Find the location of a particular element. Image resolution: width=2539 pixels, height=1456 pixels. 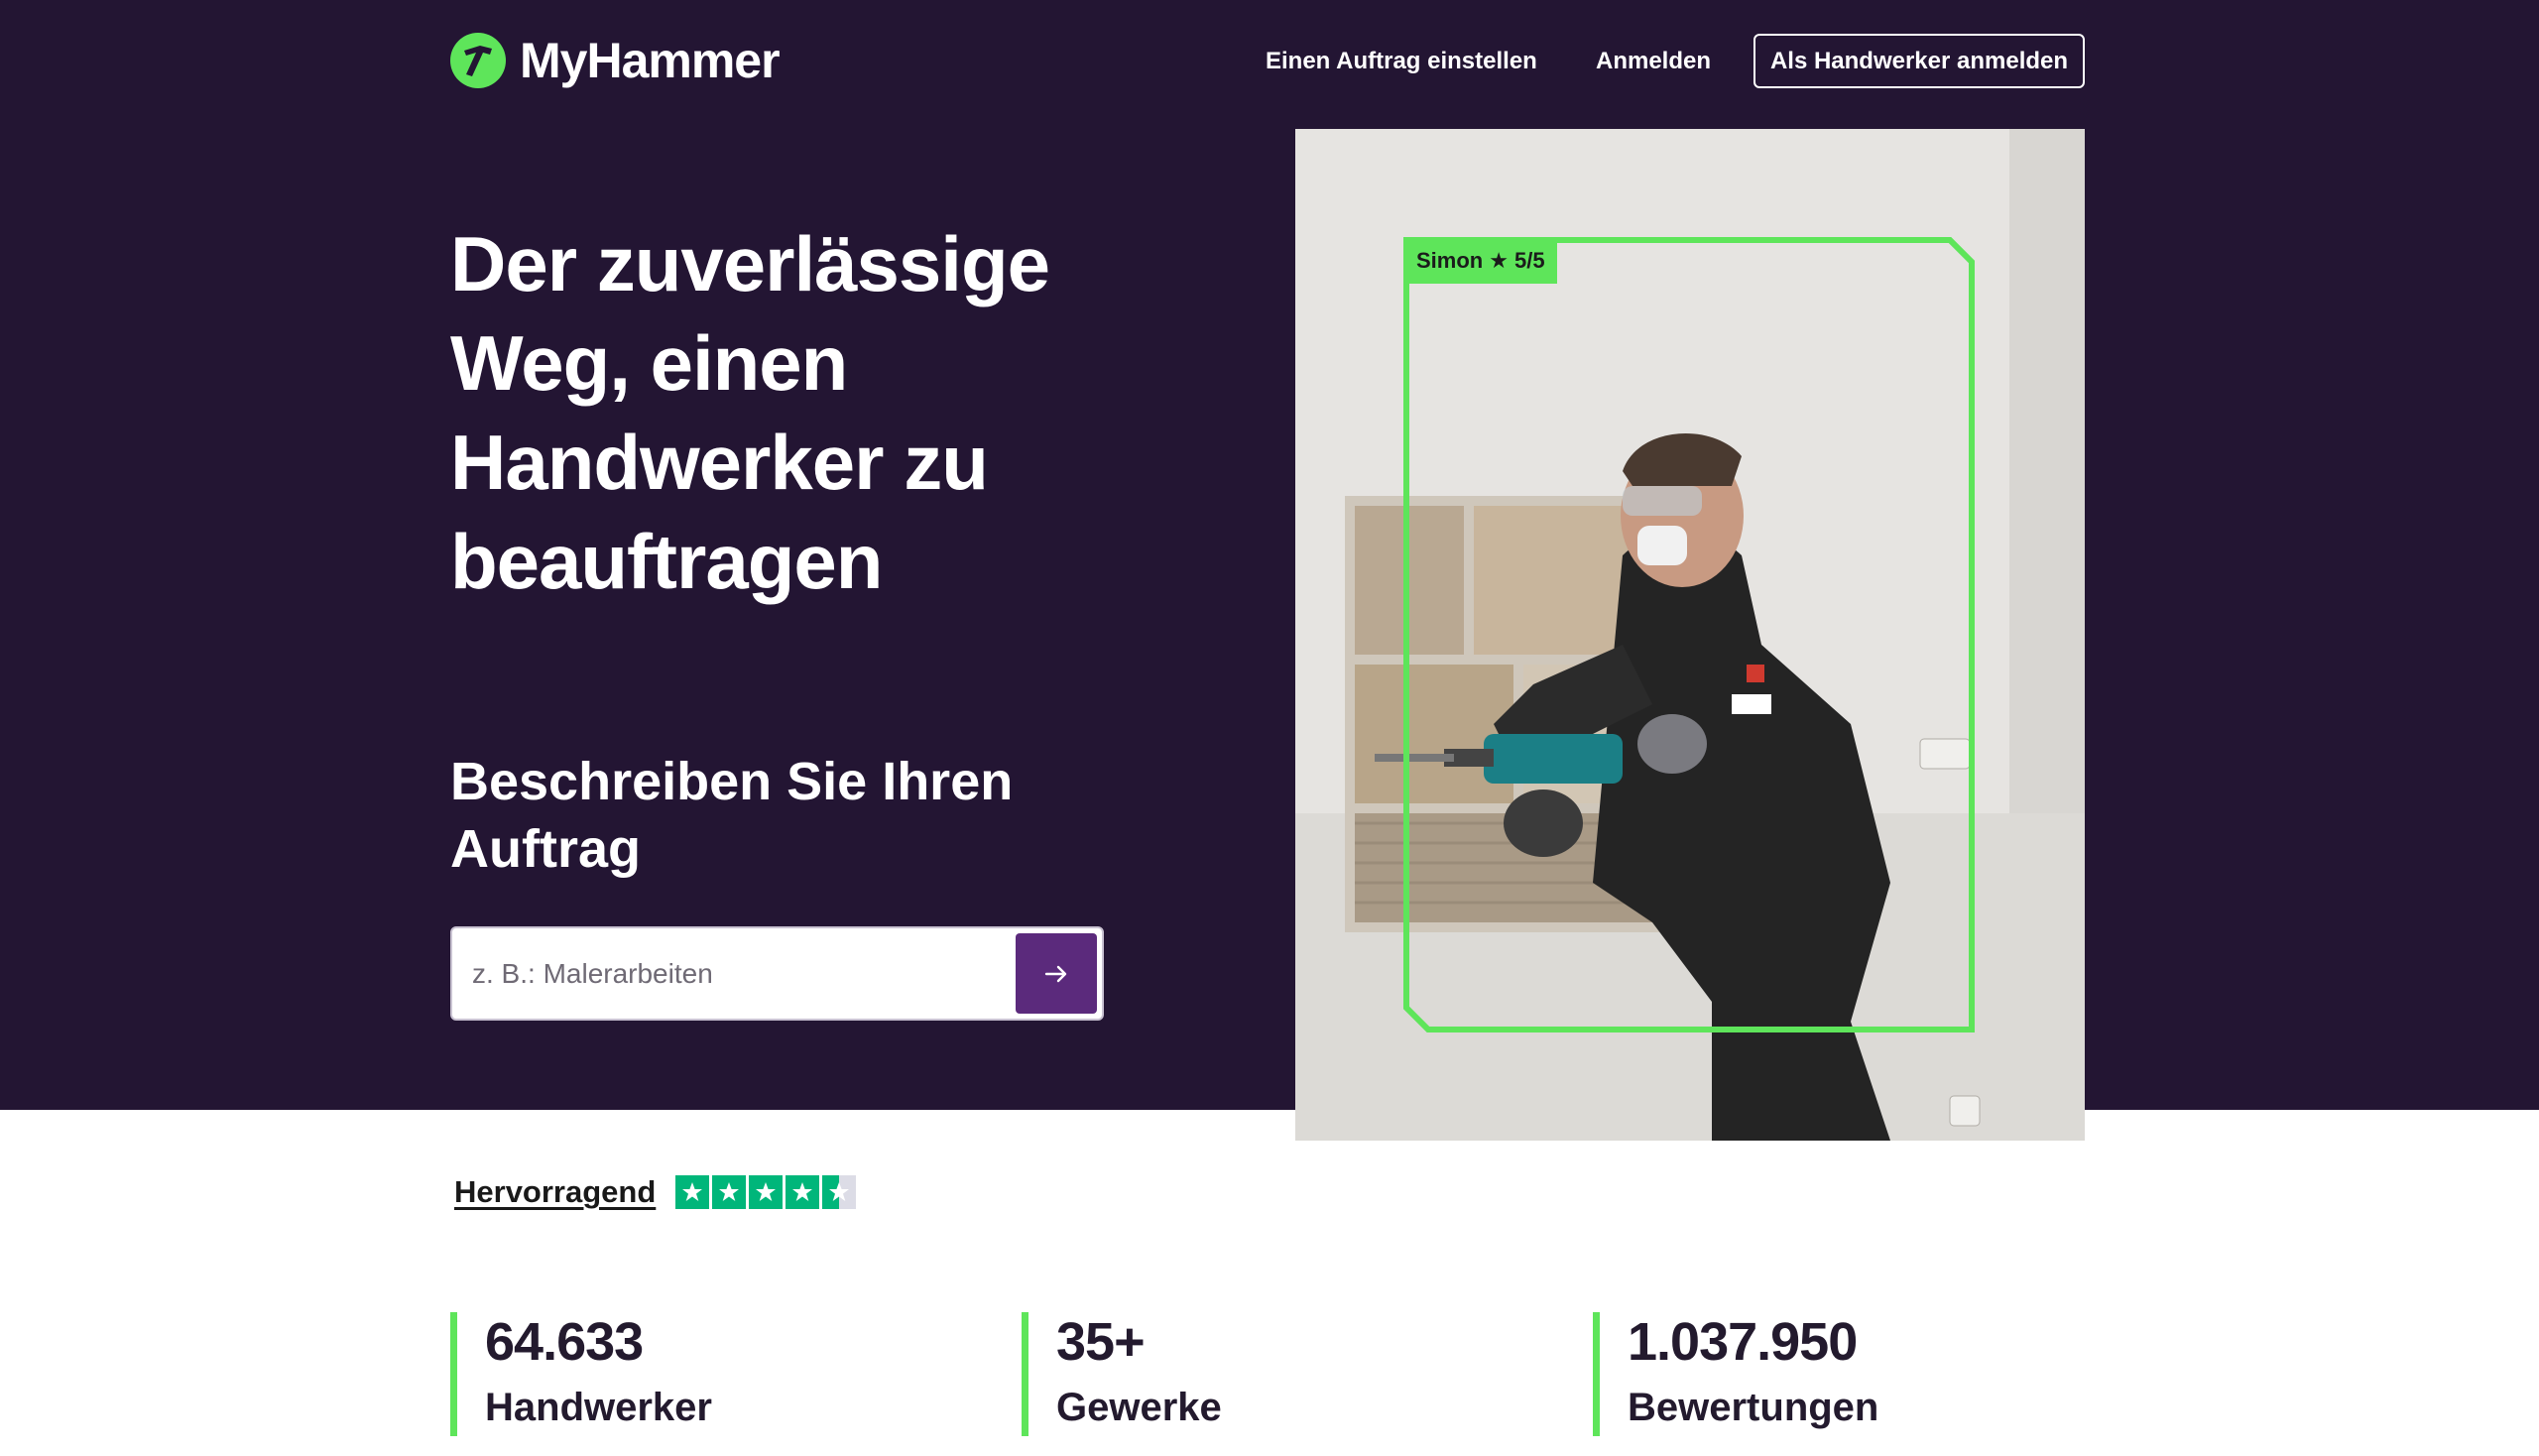

stat-craftsmen: 64.633 Handwerker is located at coordinates (581, 1374).